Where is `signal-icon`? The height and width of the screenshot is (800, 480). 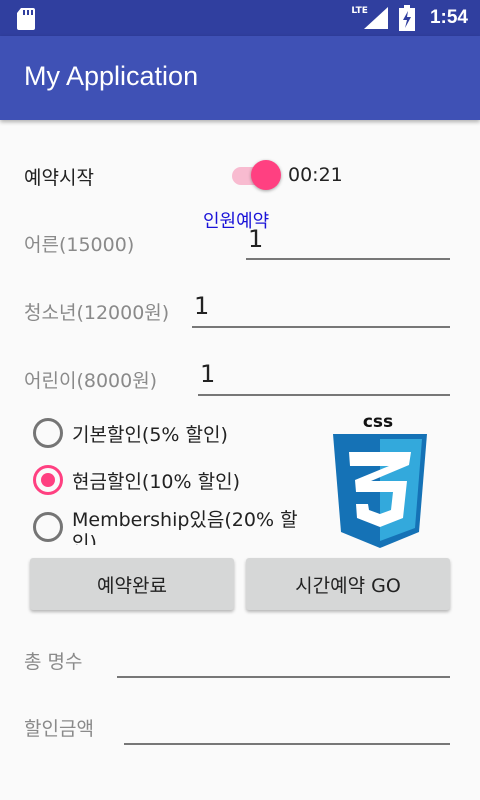
signal-icon is located at coordinates (375, 18).